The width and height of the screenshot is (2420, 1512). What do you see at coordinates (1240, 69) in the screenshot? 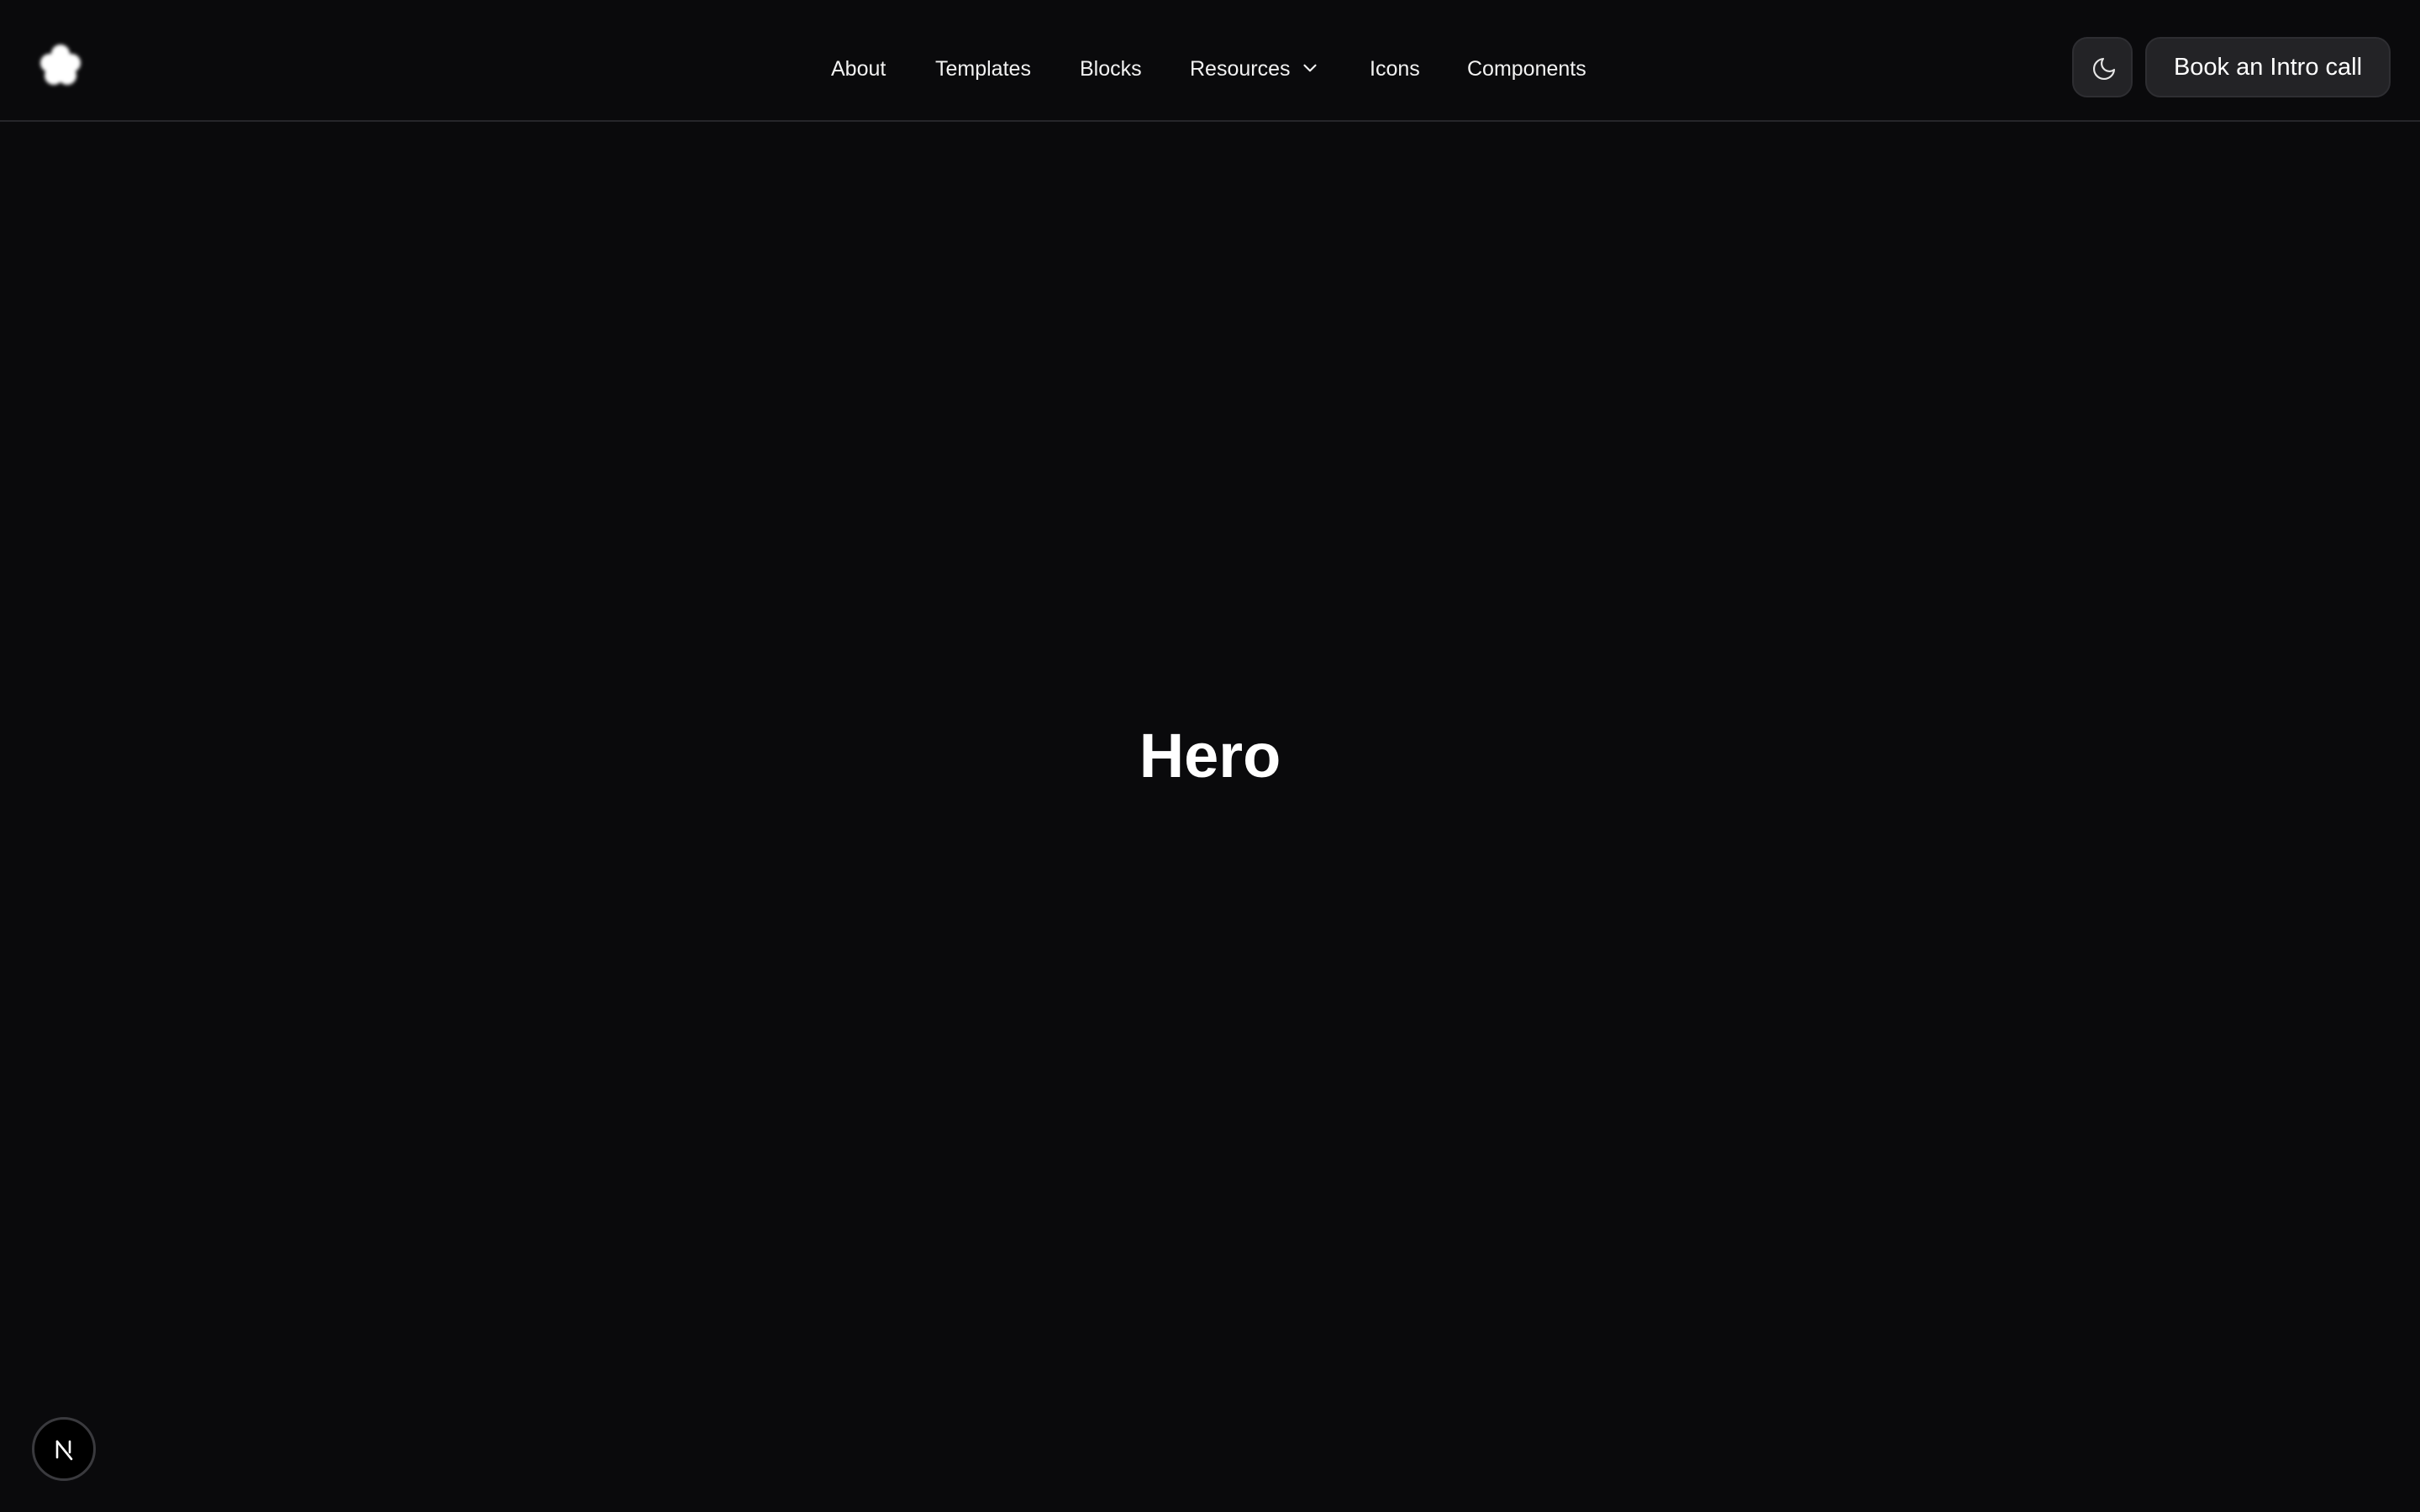
I see `nav-item-resources-label: Resources` at bounding box center [1240, 69].